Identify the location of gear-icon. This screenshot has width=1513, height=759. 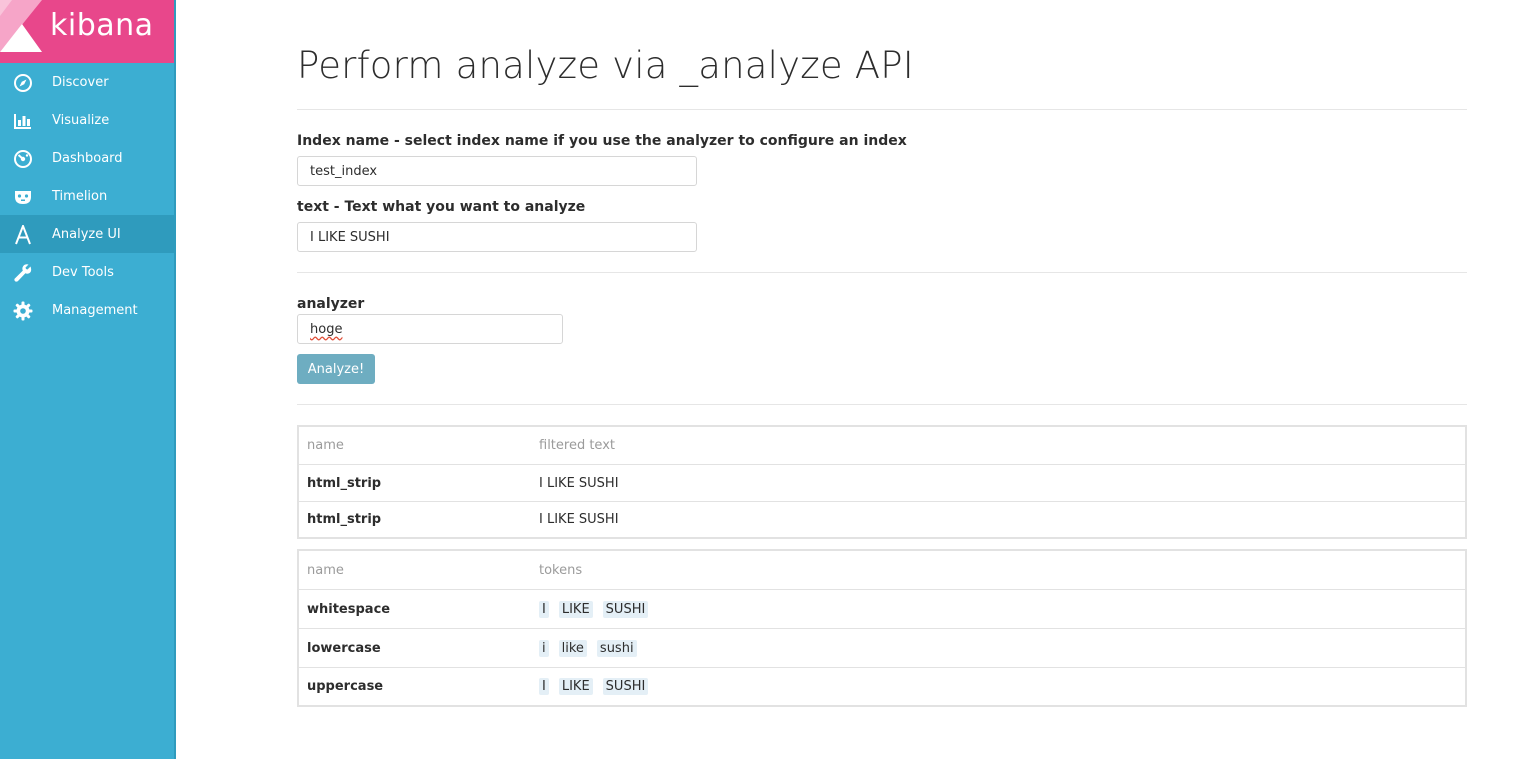
(23, 311).